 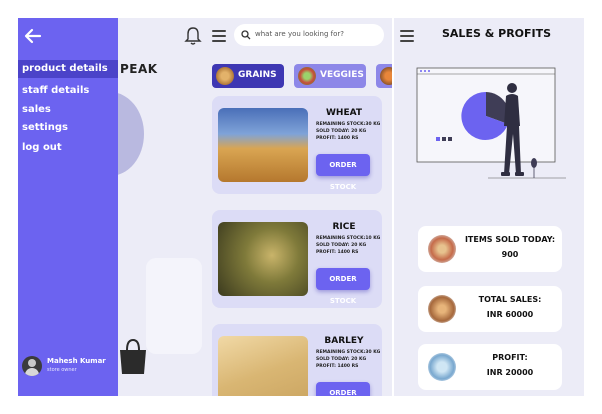 I want to click on profile-name: Mahesh Kumar, so click(x=76, y=361).